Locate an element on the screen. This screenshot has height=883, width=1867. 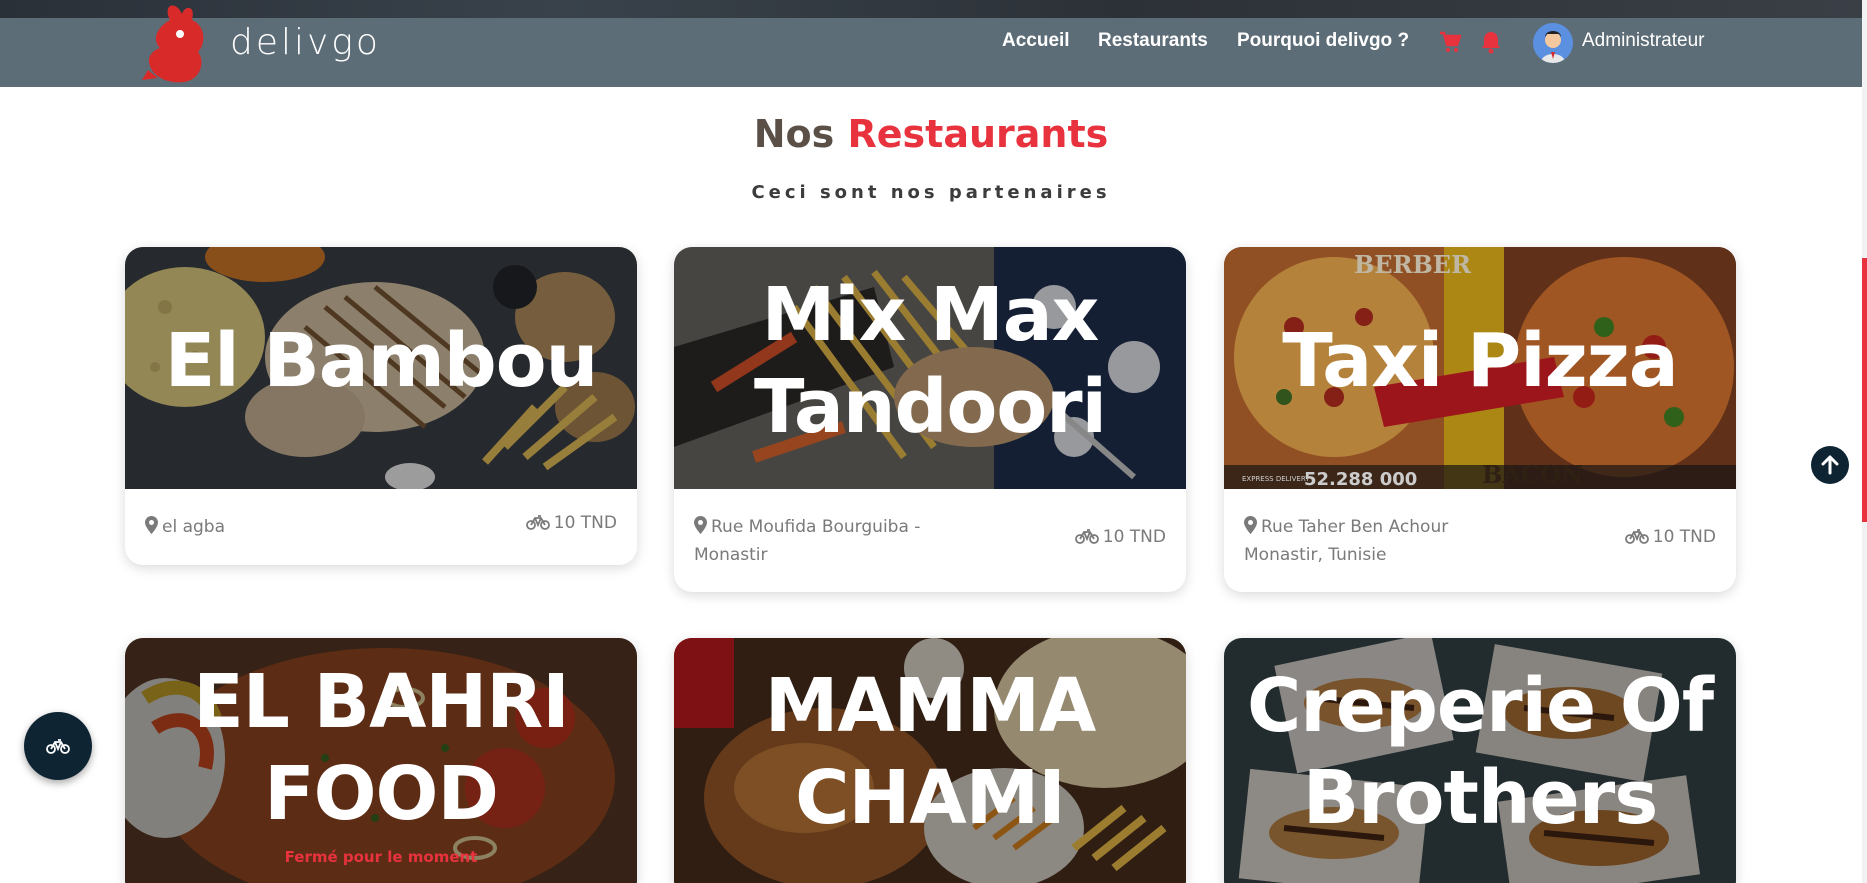
section-subtitle: Ceci sont nos partenaires is located at coordinates (931, 192).